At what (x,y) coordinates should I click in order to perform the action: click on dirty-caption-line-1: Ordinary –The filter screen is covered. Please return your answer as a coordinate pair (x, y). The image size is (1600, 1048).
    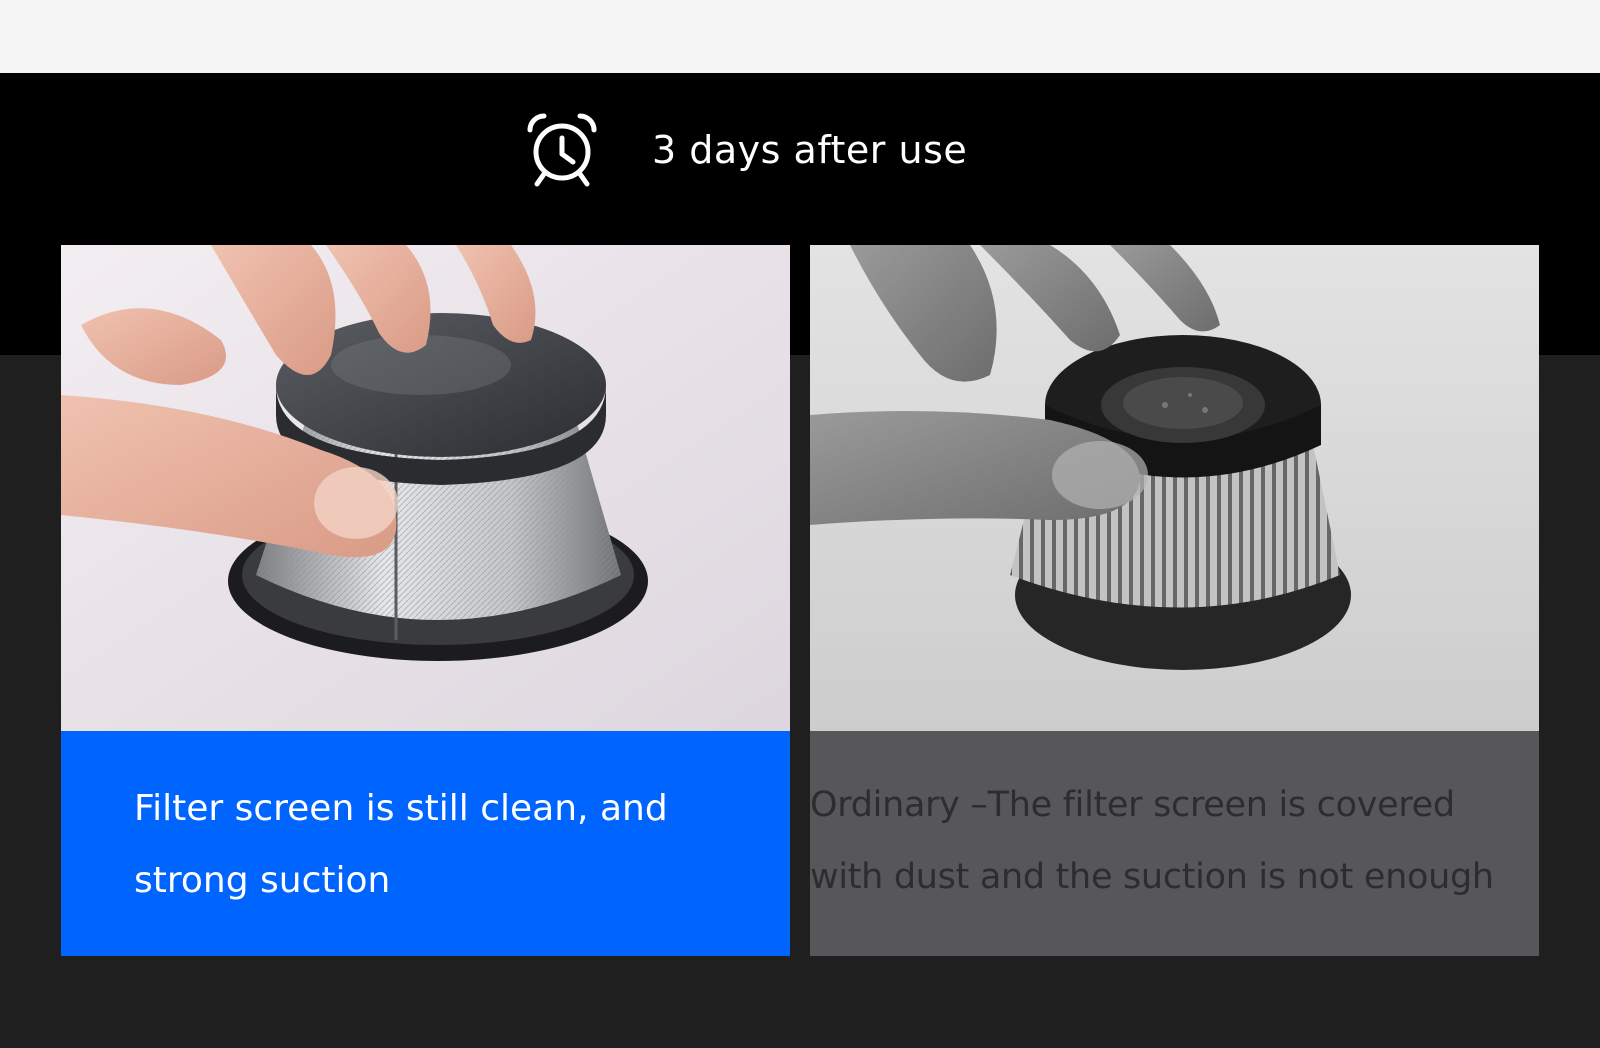
    Looking at the image, I should click on (1132, 805).